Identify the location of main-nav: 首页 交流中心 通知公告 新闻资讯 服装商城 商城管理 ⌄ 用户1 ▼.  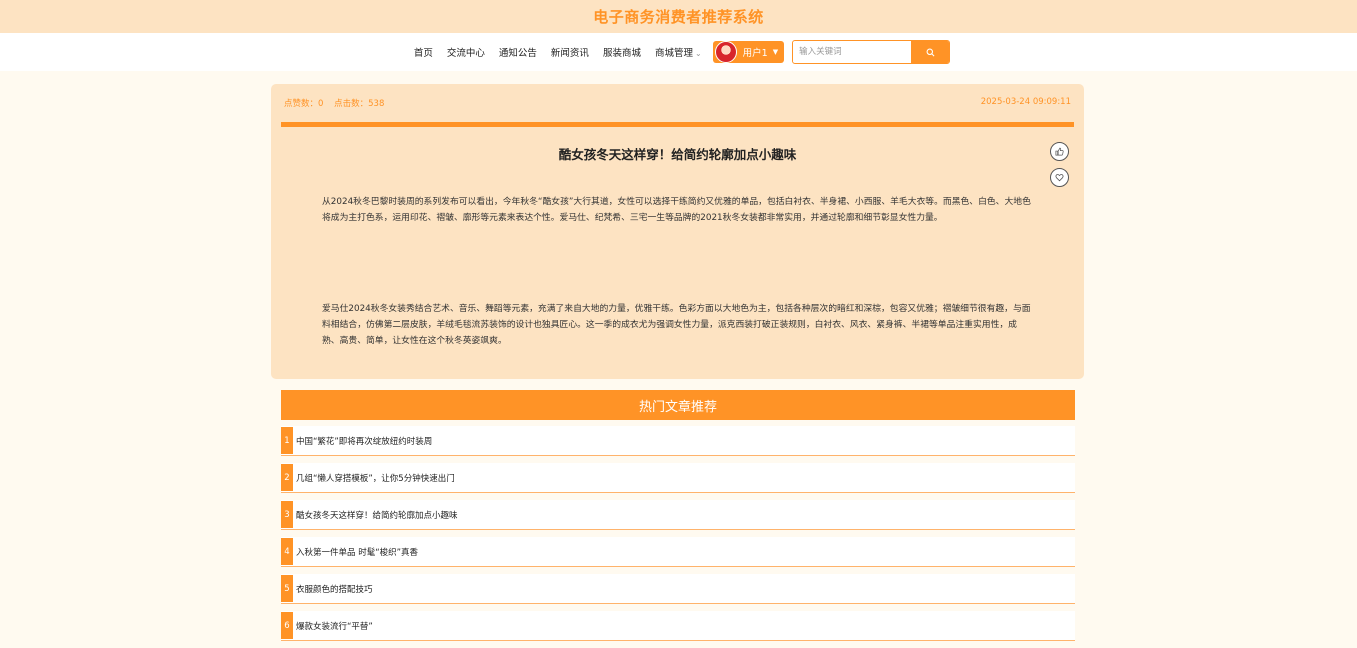
(678, 52).